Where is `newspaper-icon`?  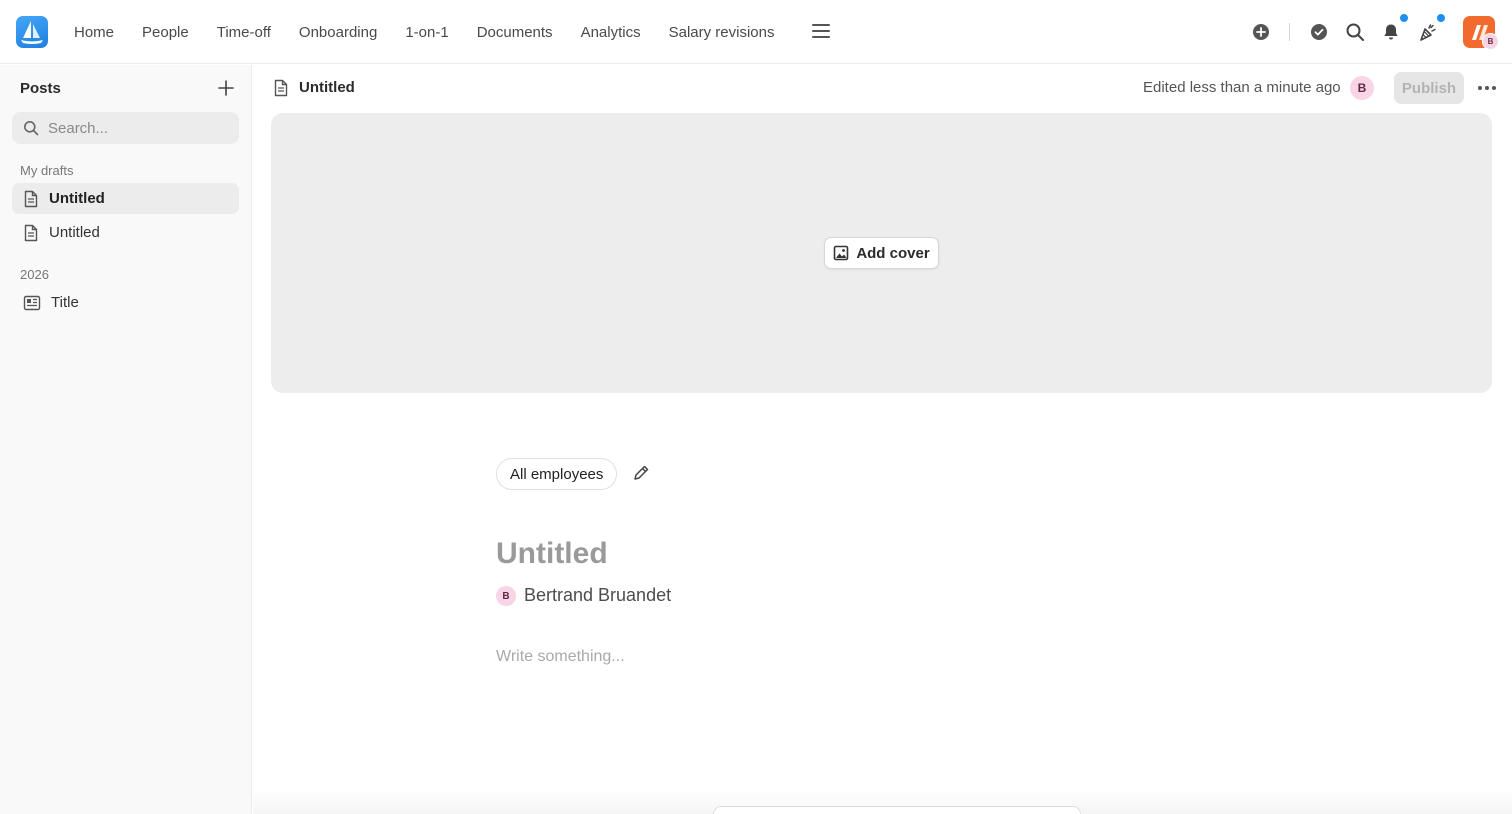 newspaper-icon is located at coordinates (32, 302).